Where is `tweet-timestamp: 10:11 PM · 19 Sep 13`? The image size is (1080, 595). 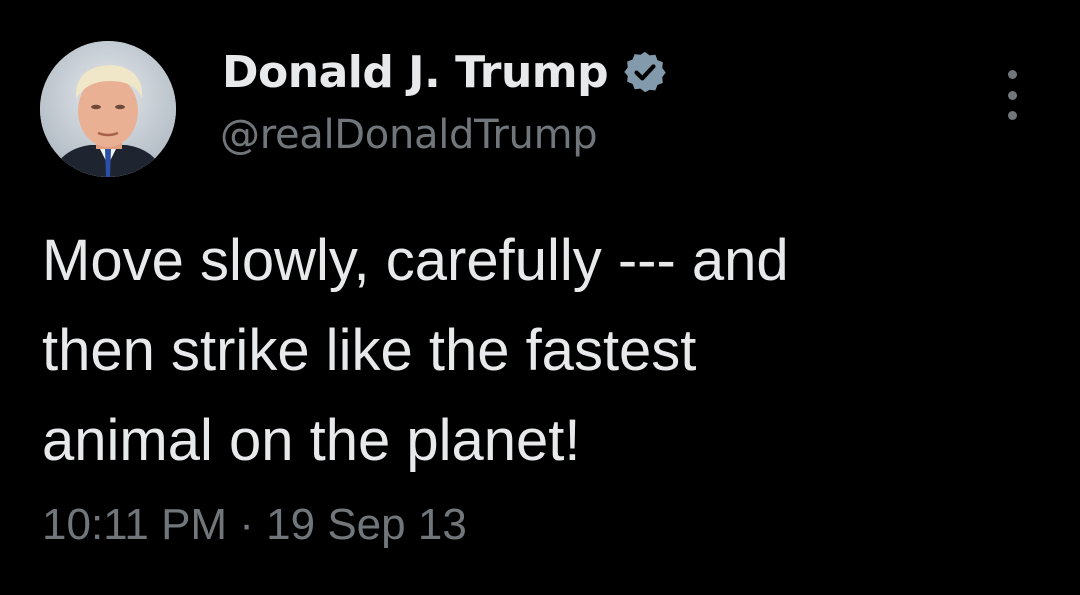
tweet-timestamp: 10:11 PM · 19 Sep 13 is located at coordinates (254, 525).